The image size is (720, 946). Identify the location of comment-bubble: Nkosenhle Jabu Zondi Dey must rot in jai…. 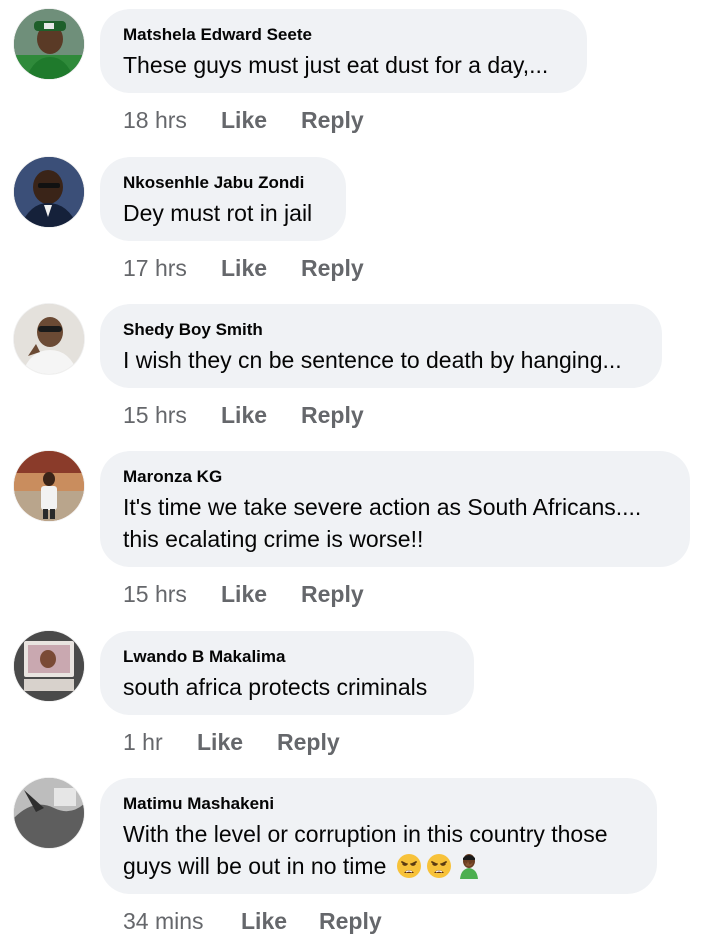
(223, 199).